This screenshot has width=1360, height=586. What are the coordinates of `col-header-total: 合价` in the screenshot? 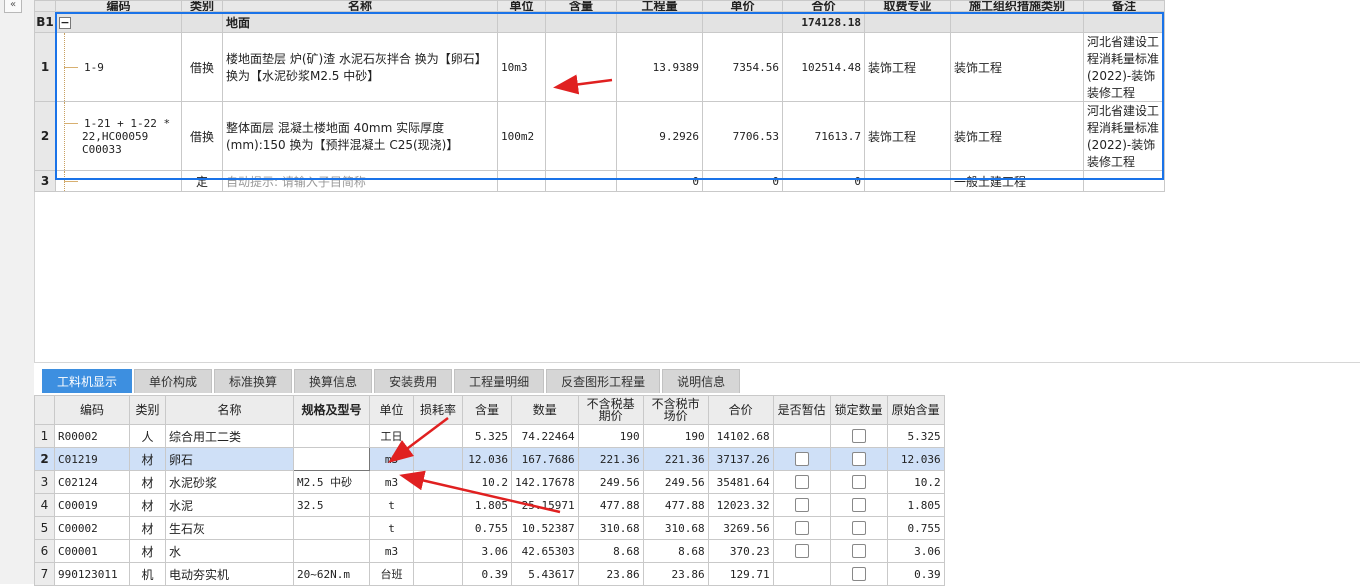 It's located at (823, 6).